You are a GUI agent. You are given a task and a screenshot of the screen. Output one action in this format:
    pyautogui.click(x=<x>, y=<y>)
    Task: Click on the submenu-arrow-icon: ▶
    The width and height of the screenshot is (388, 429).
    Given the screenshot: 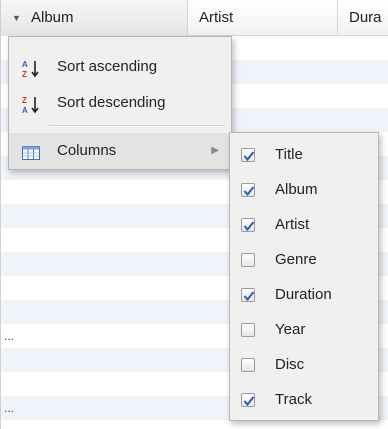 What is the action you would take?
    pyautogui.click(x=215, y=150)
    